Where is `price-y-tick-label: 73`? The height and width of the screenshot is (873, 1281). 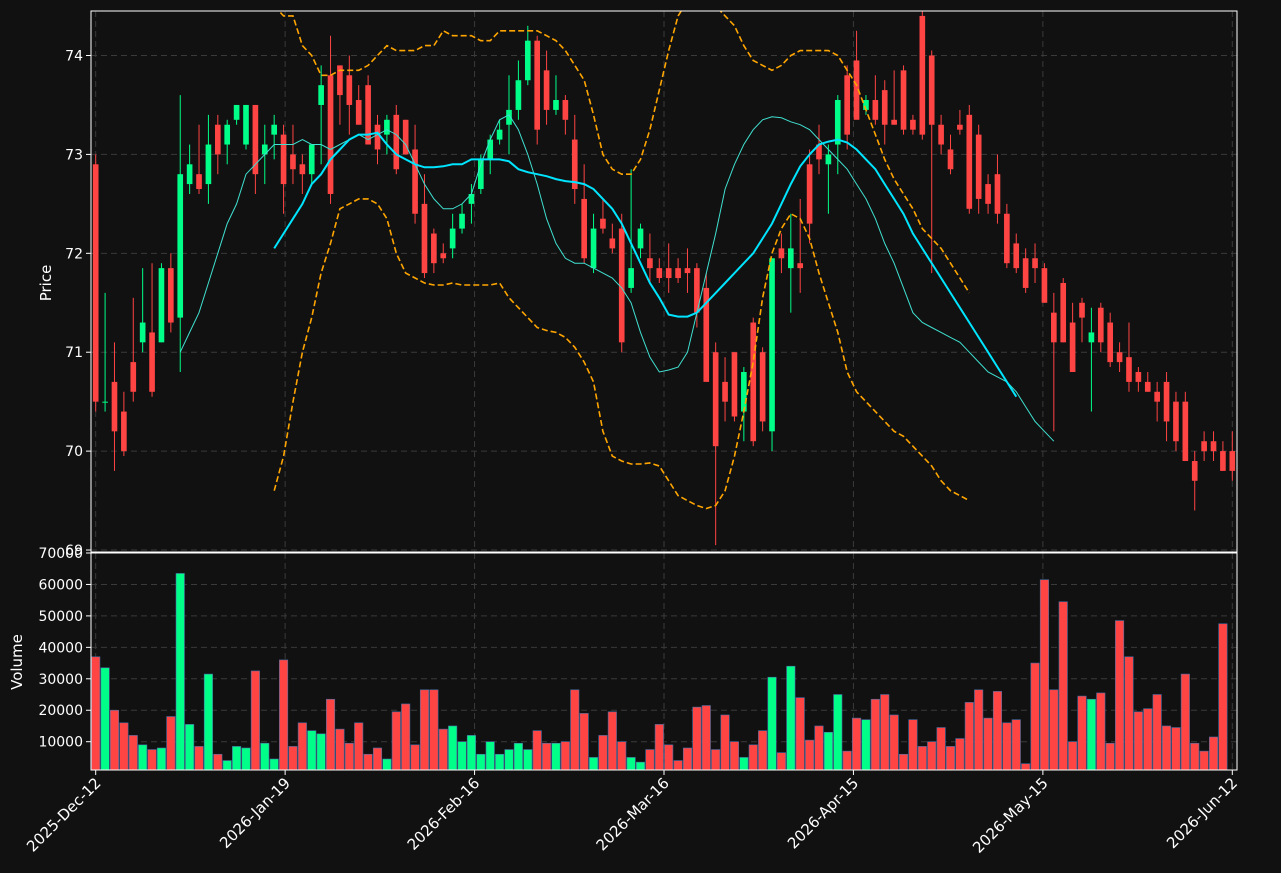 price-y-tick-label: 73 is located at coordinates (74, 155).